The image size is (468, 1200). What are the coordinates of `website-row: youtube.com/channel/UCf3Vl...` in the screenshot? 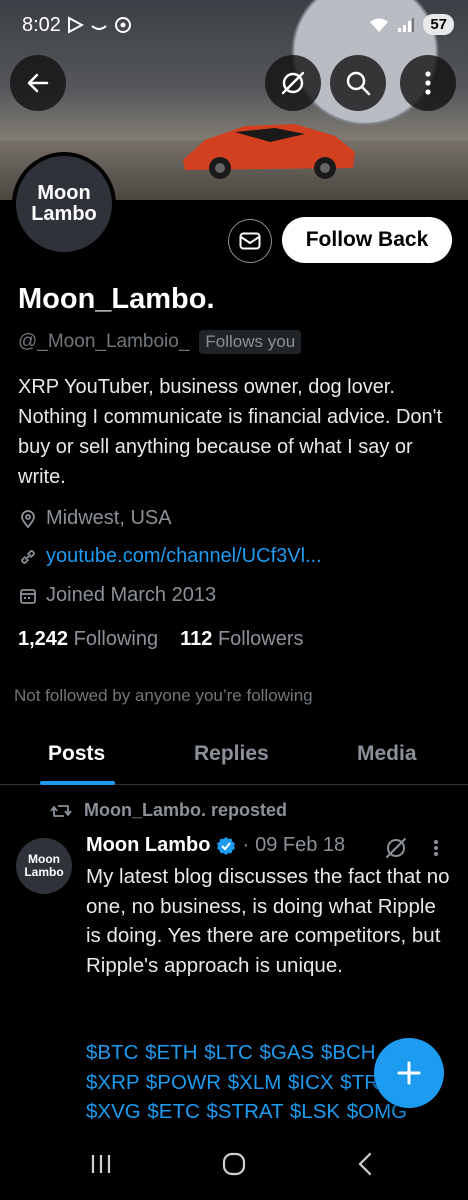 It's located at (170, 556).